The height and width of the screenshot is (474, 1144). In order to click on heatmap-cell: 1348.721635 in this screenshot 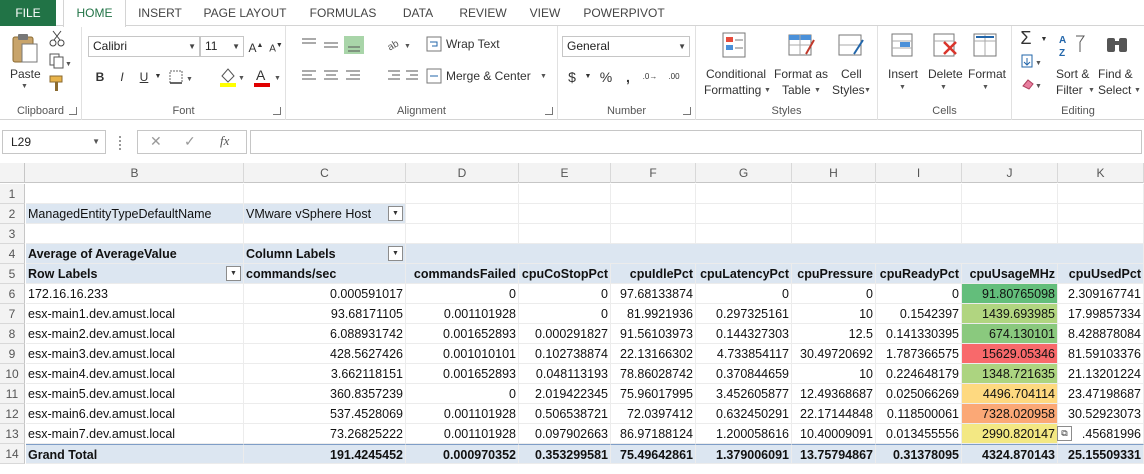, I will do `click(1010, 374)`.